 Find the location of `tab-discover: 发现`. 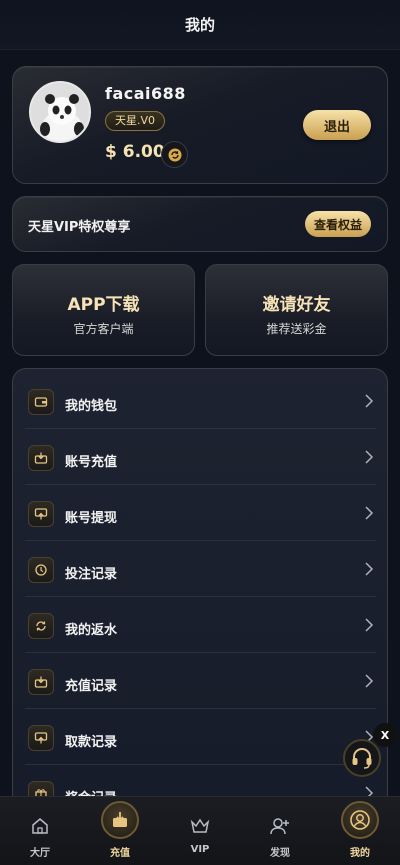

tab-discover: 发现 is located at coordinates (280, 831).